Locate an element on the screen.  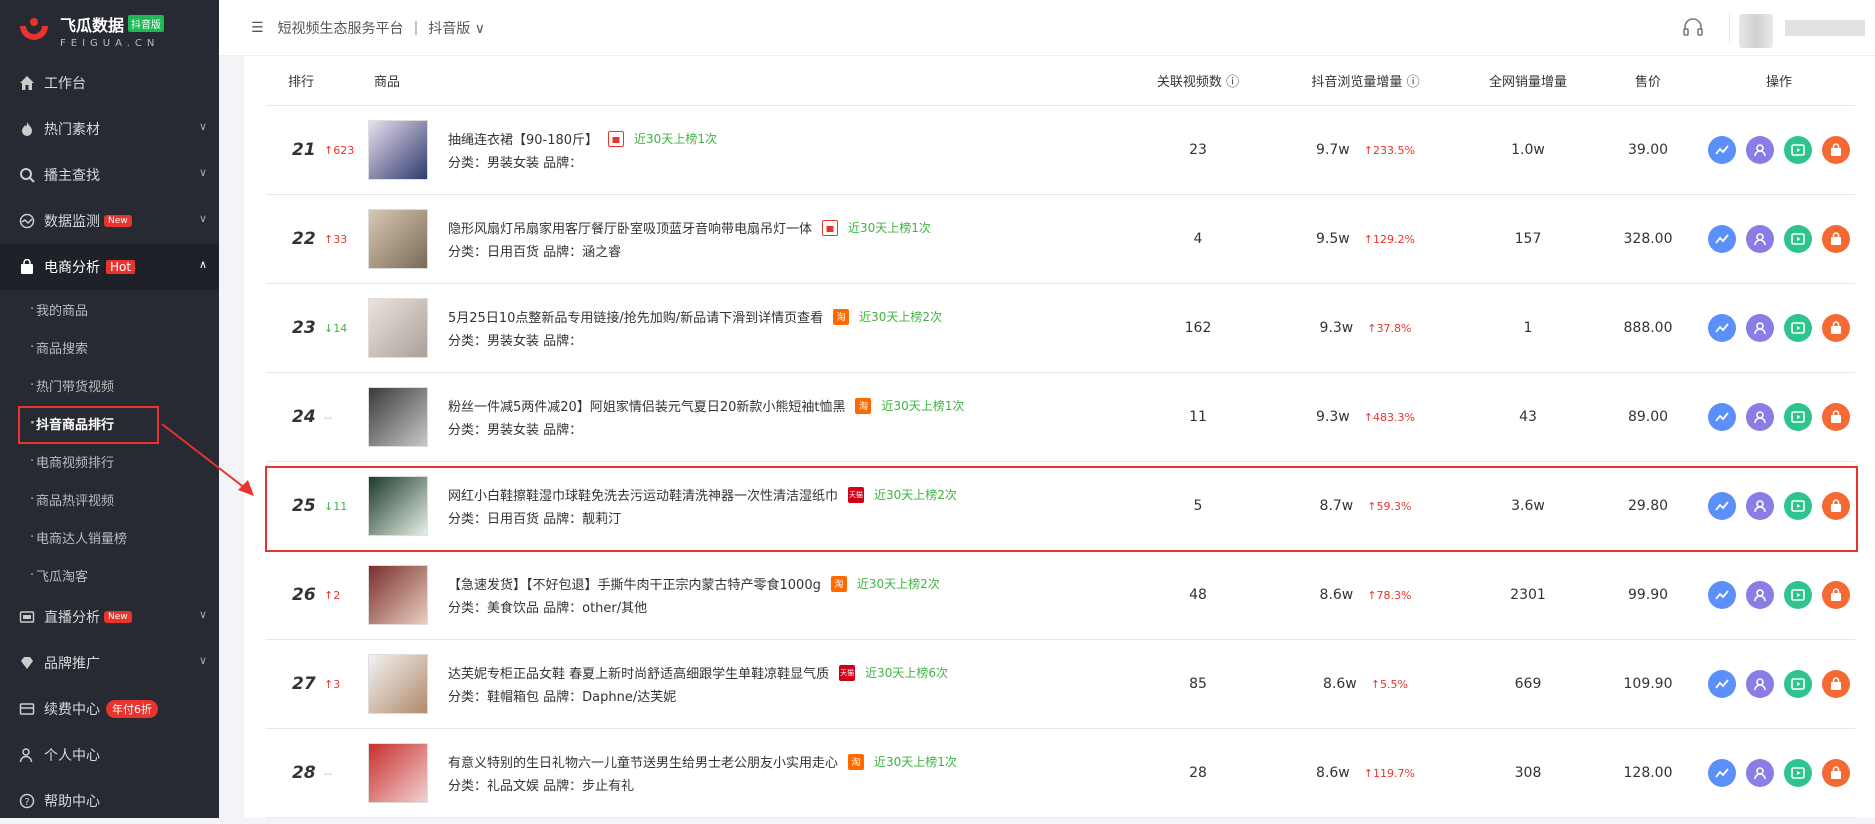
sub-hot-videos: 热门带货视频 is located at coordinates (109, 385).